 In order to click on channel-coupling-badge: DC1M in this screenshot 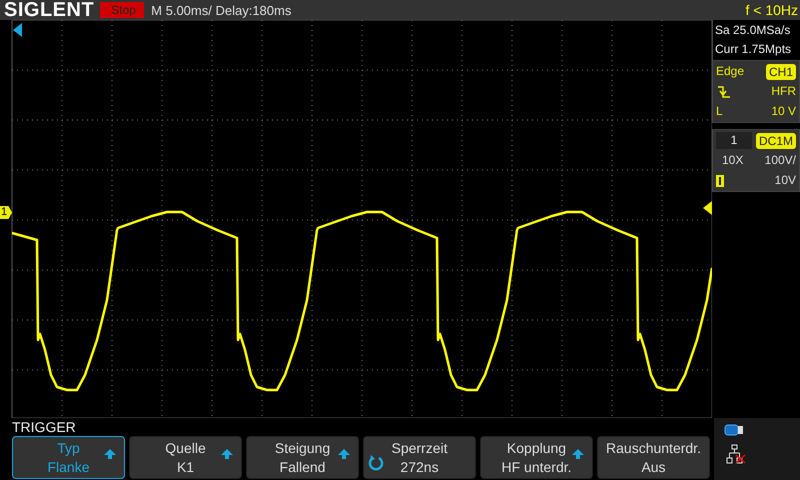, I will do `click(776, 140)`.